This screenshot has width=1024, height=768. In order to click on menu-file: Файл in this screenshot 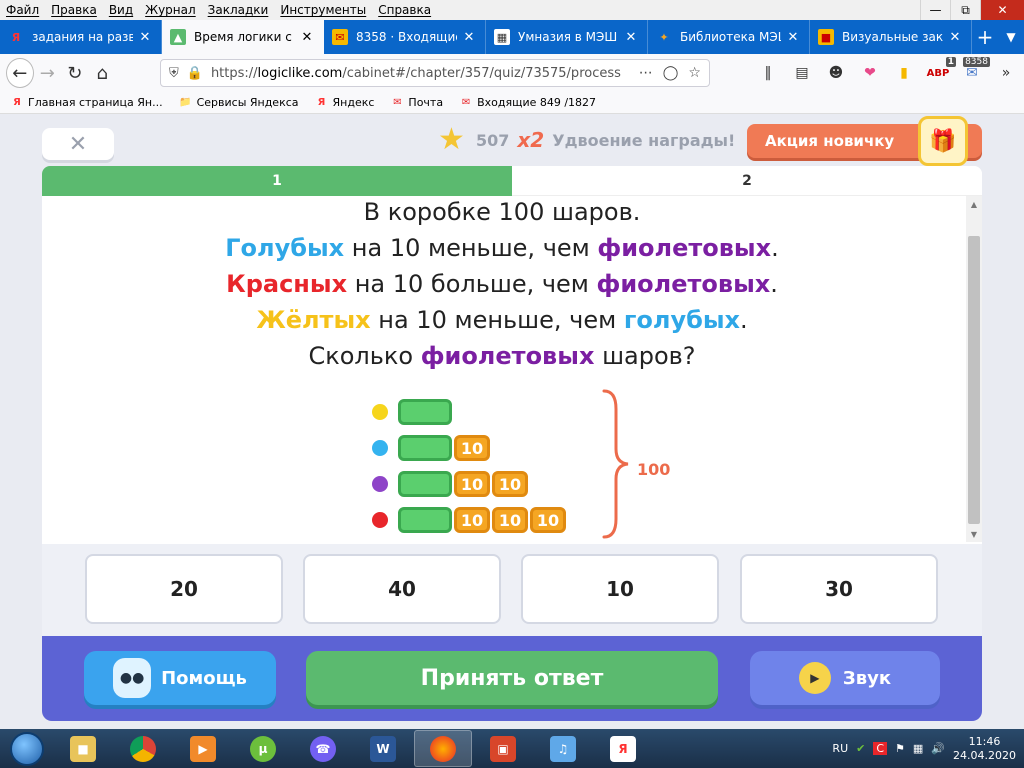, I will do `click(22, 10)`.